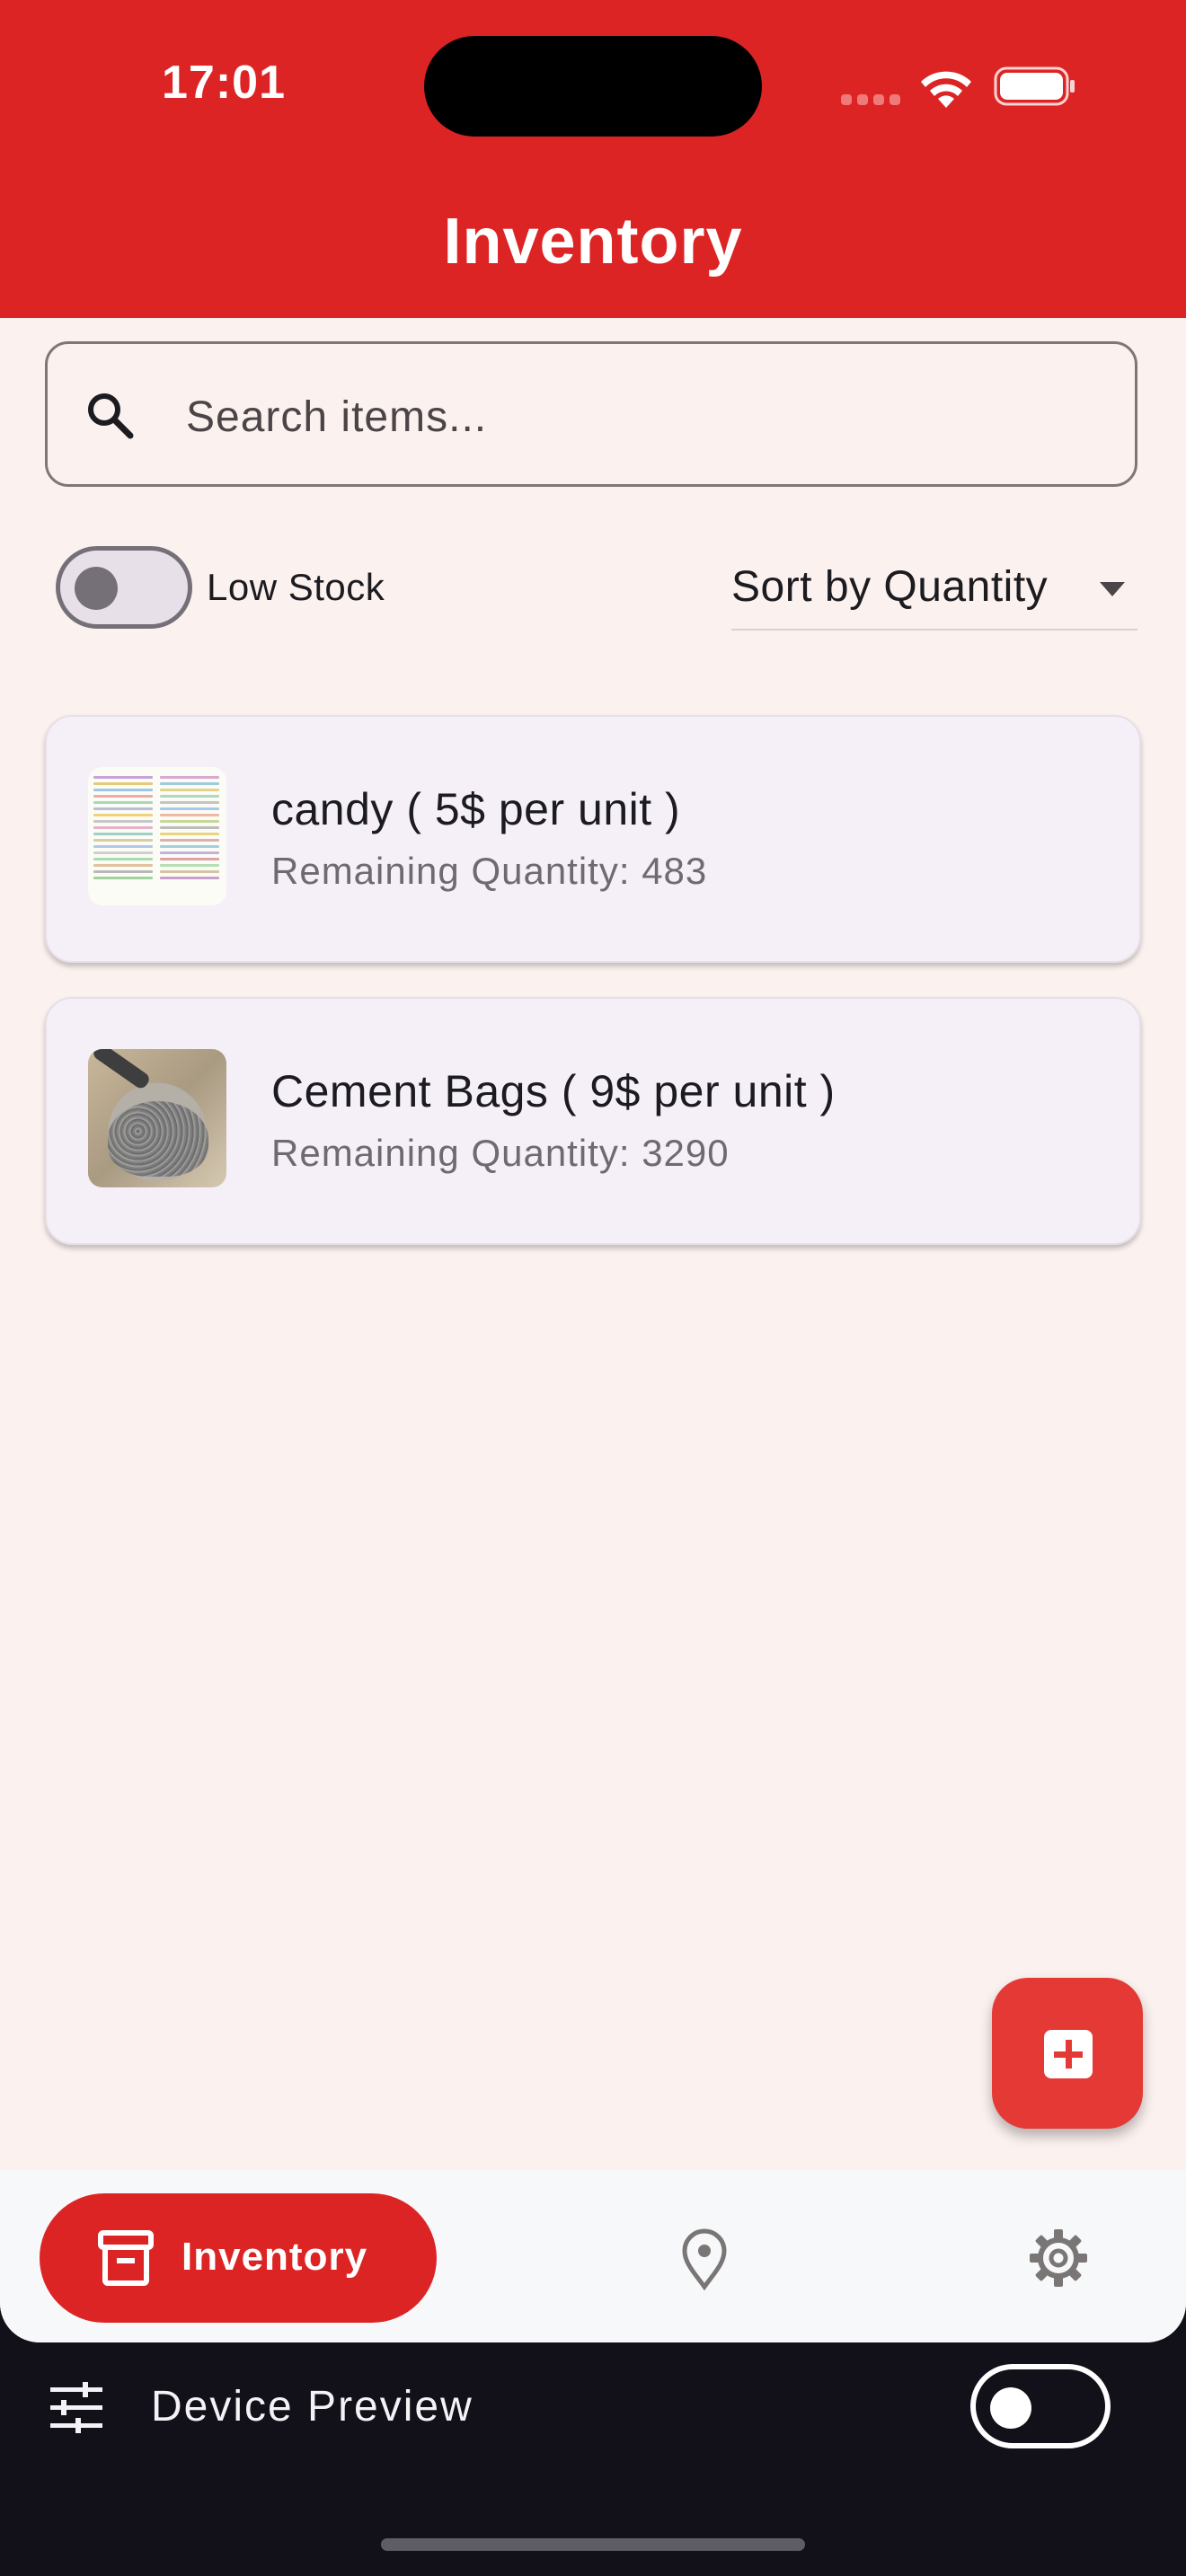  Describe the element at coordinates (476, 809) in the screenshot. I see `item-title: candy ( 5$ per unit )` at that location.